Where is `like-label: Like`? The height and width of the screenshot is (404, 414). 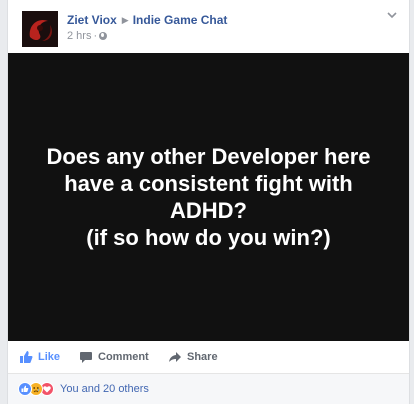
like-label: Like is located at coordinates (49, 357).